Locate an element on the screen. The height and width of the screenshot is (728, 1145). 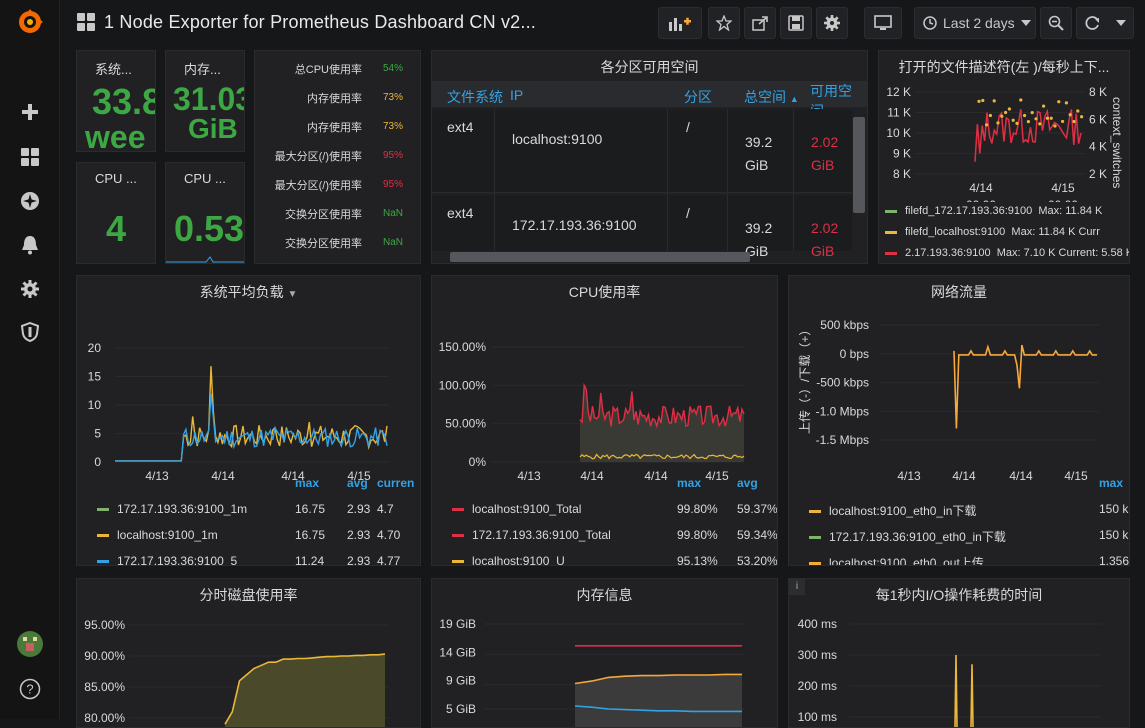
tv-mode-icon is located at coordinates (883, 23).